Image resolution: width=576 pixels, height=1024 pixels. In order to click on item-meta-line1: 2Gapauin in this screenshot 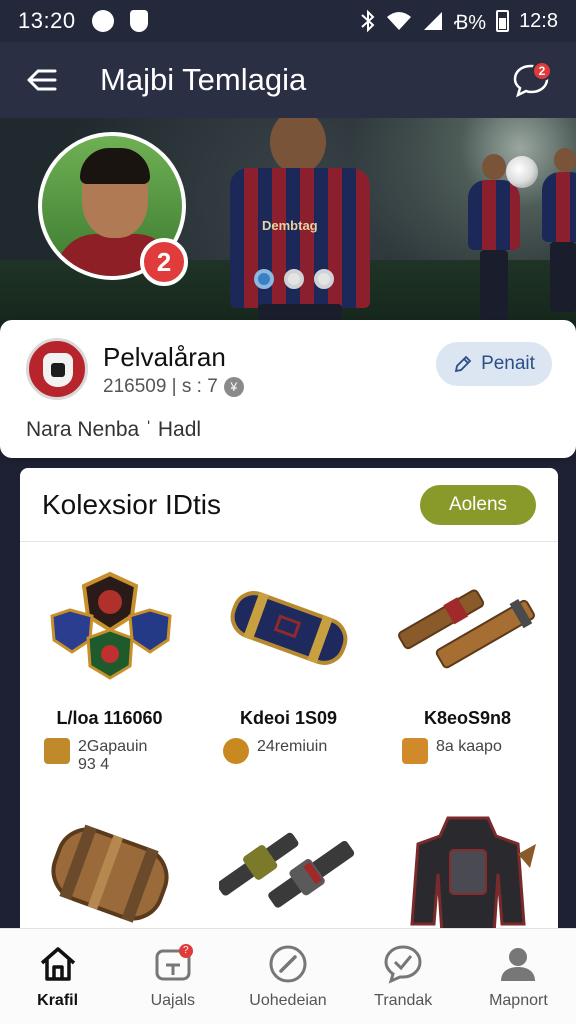, I will do `click(113, 746)`.